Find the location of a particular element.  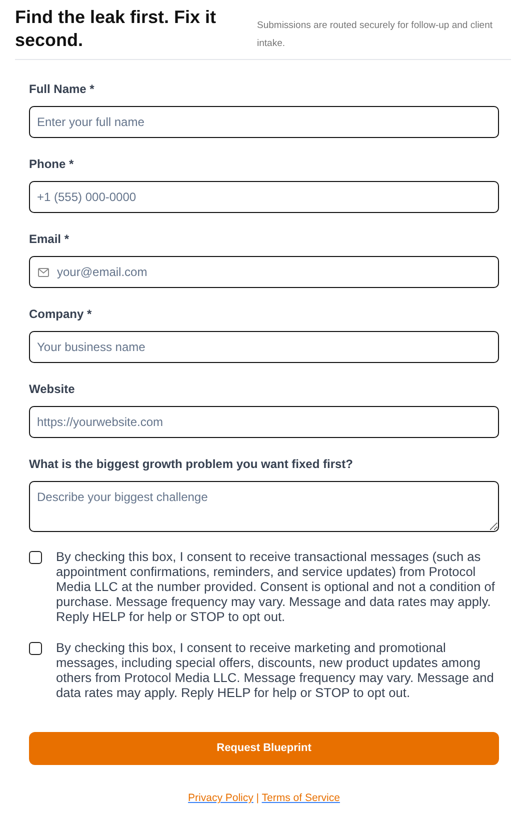

input-field: Your business name is located at coordinates (264, 347).